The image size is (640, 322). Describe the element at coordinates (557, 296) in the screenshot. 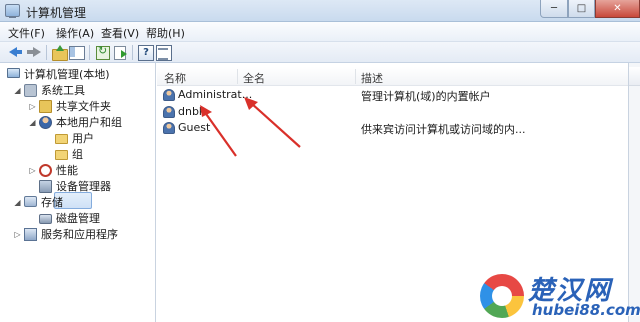

I see `watermark: 楚汉网 hubei88.com` at that location.